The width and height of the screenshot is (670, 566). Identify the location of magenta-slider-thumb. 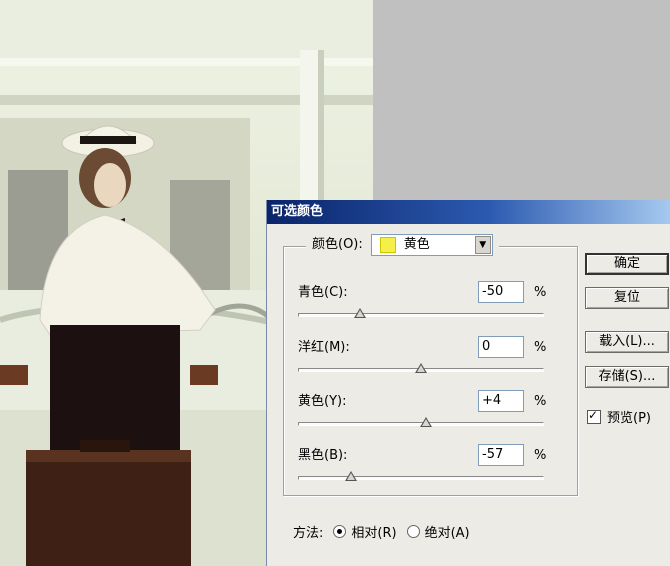
(421, 368).